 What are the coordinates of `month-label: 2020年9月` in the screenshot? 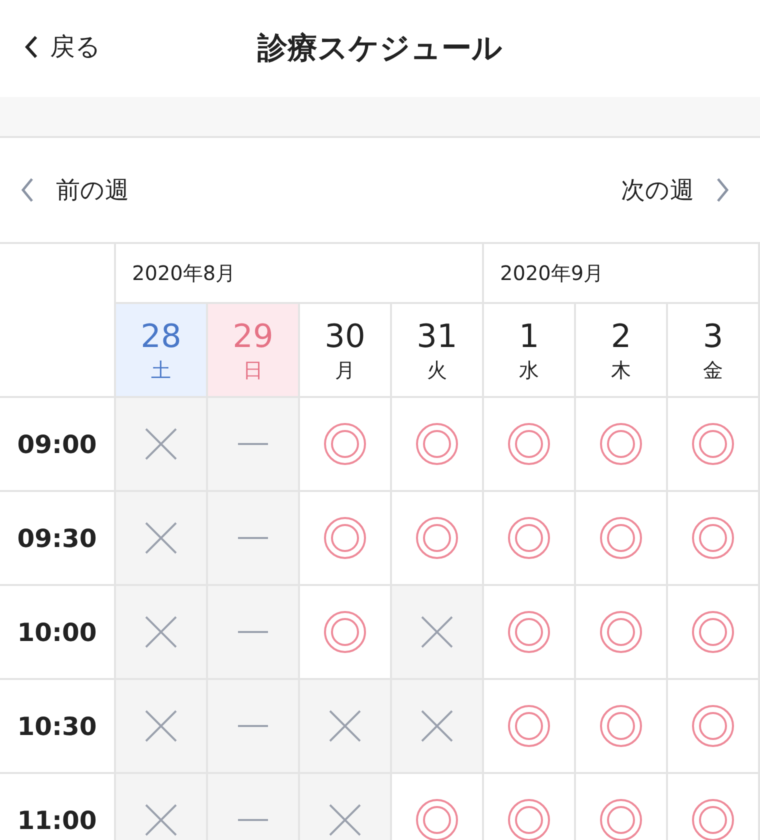 It's located at (622, 274).